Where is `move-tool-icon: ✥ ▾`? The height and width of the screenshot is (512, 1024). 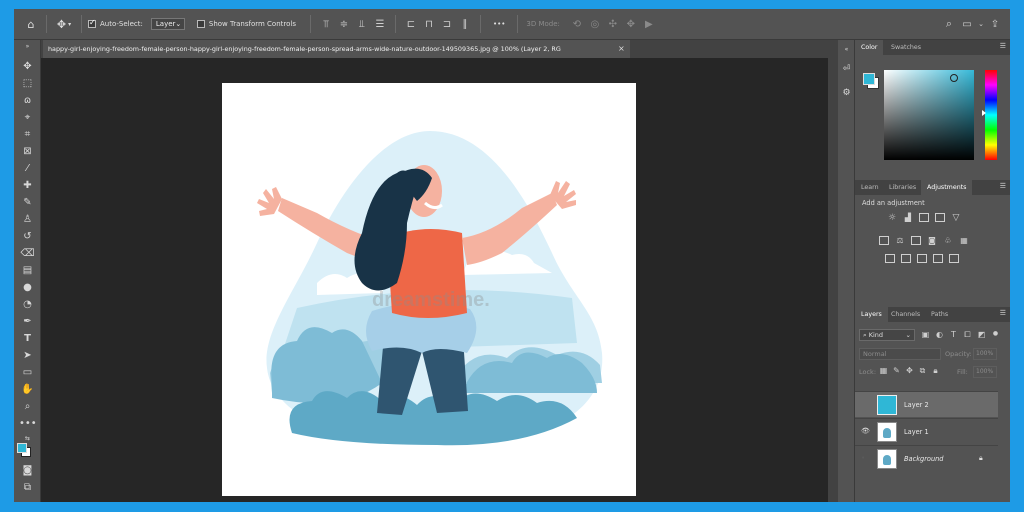
move-tool-icon: ✥ ▾ is located at coordinates (64, 24).